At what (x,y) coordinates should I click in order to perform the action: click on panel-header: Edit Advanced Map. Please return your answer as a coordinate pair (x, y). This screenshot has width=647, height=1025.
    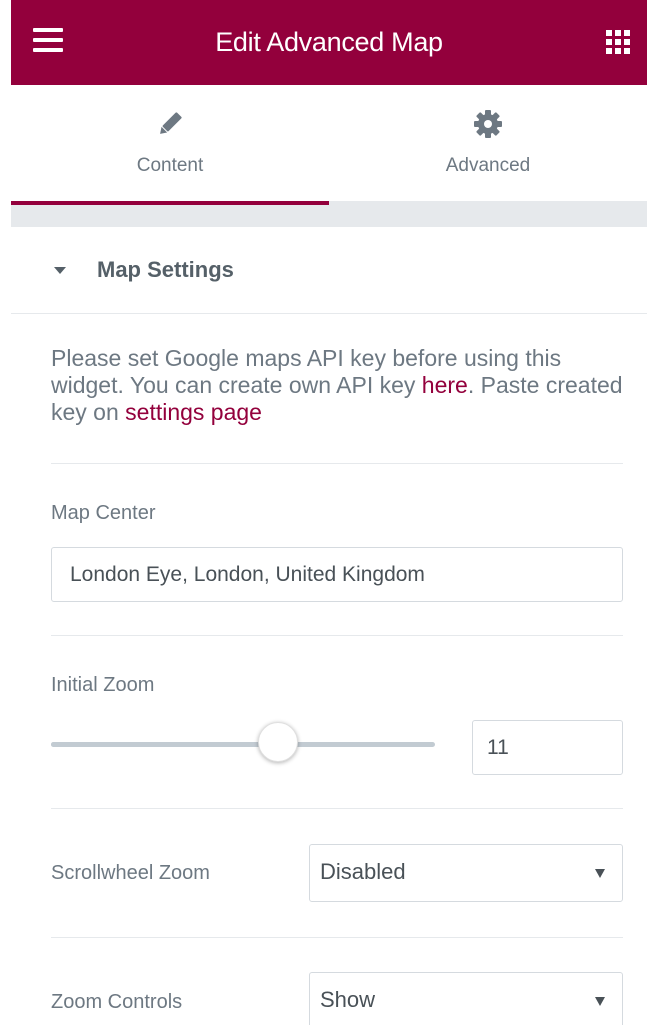
    Looking at the image, I should click on (329, 42).